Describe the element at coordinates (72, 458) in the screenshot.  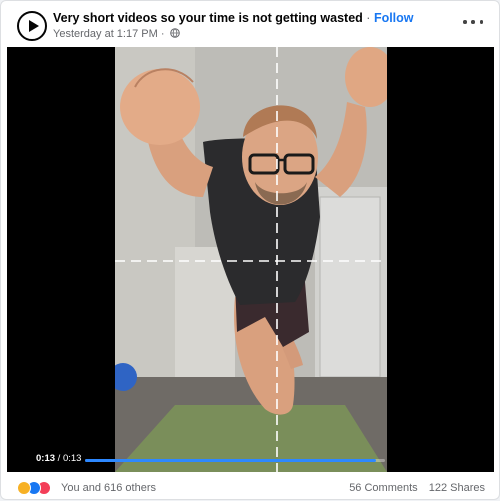
I see `duration: 0:13` at that location.